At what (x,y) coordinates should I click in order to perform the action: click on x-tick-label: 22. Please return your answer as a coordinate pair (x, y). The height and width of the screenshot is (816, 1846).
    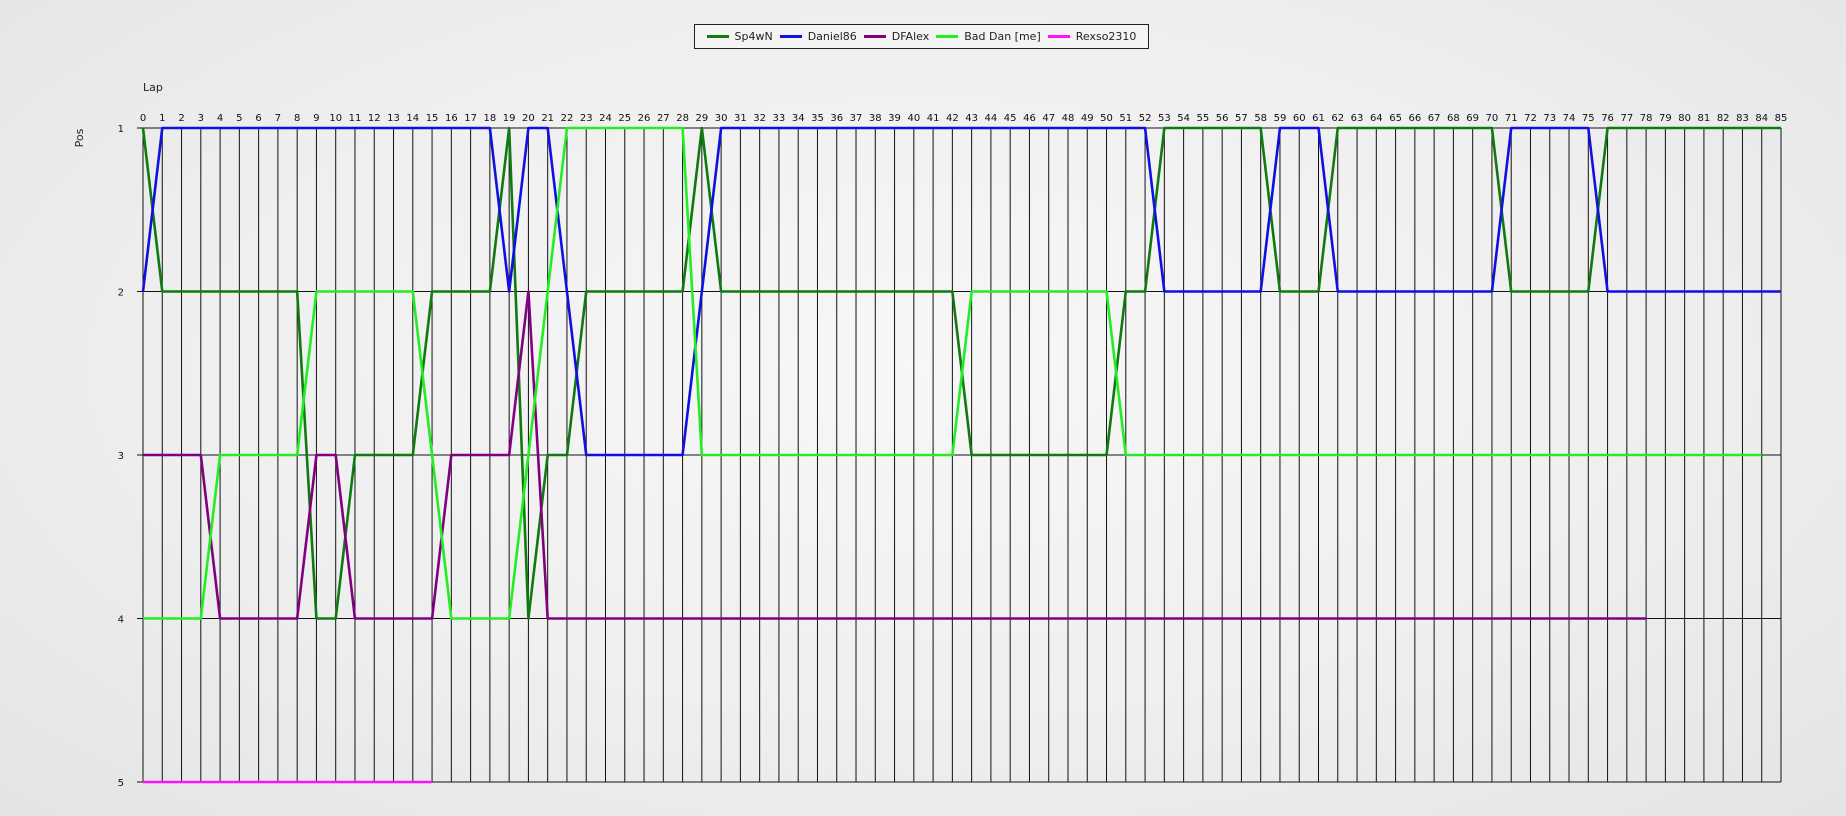
    Looking at the image, I should click on (567, 118).